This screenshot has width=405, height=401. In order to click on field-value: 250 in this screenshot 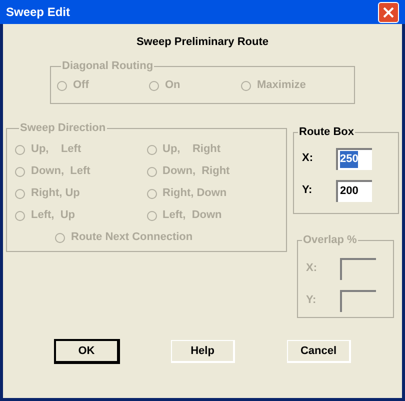, I will do `click(349, 159)`.